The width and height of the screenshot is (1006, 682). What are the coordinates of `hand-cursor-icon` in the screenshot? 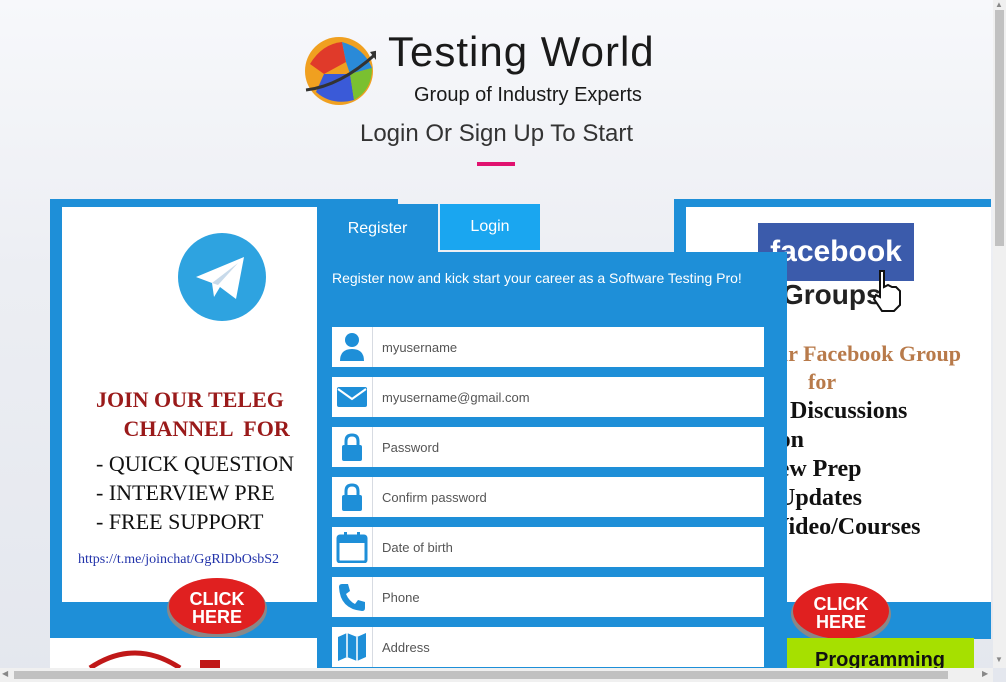 It's located at (886, 291).